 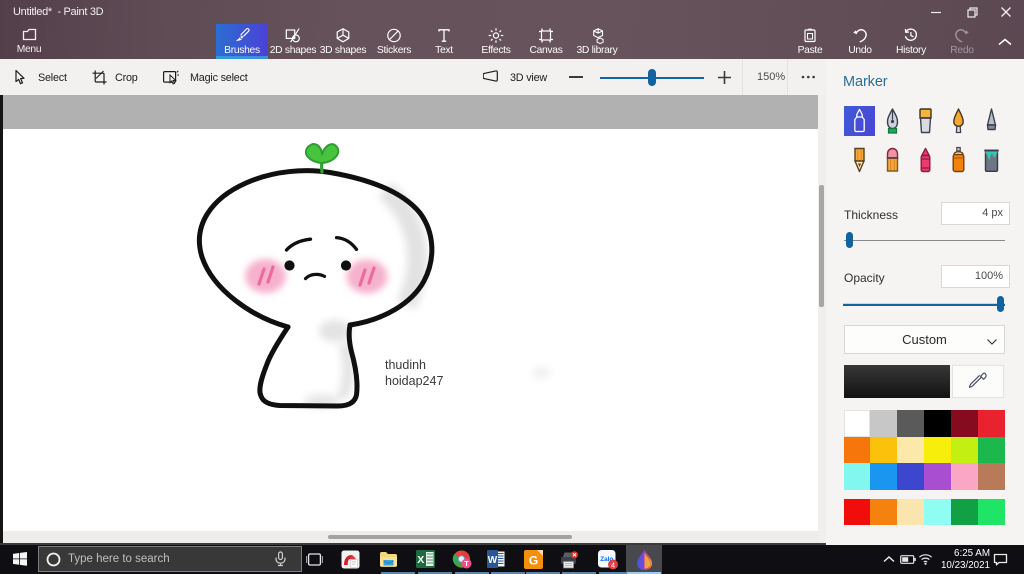 What do you see at coordinates (414, 381) in the screenshot?
I see `svg-text: hoidap247` at bounding box center [414, 381].